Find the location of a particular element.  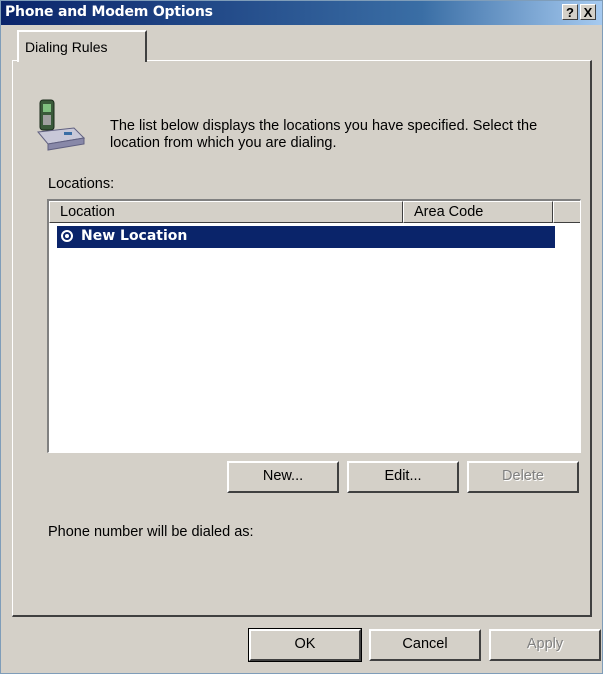

help-button: ? is located at coordinates (570, 12).